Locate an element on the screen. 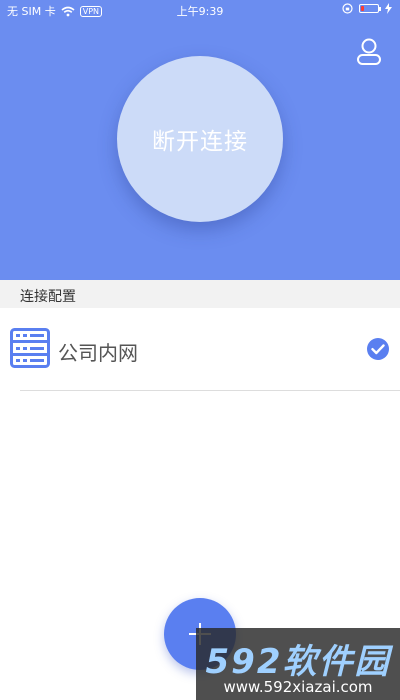  status-bar: 无 SIM 卡 VPN 上午9:39 is located at coordinates (200, 10).